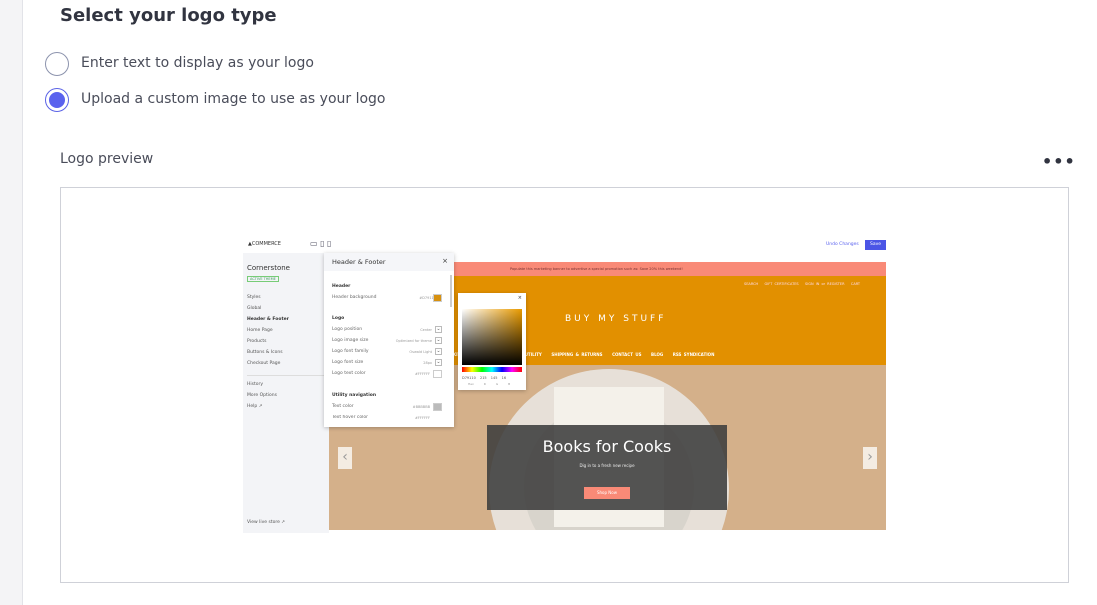 The width and height of the screenshot is (1097, 605). Describe the element at coordinates (359, 262) in the screenshot. I see `panel-title: Header & Footer` at that location.